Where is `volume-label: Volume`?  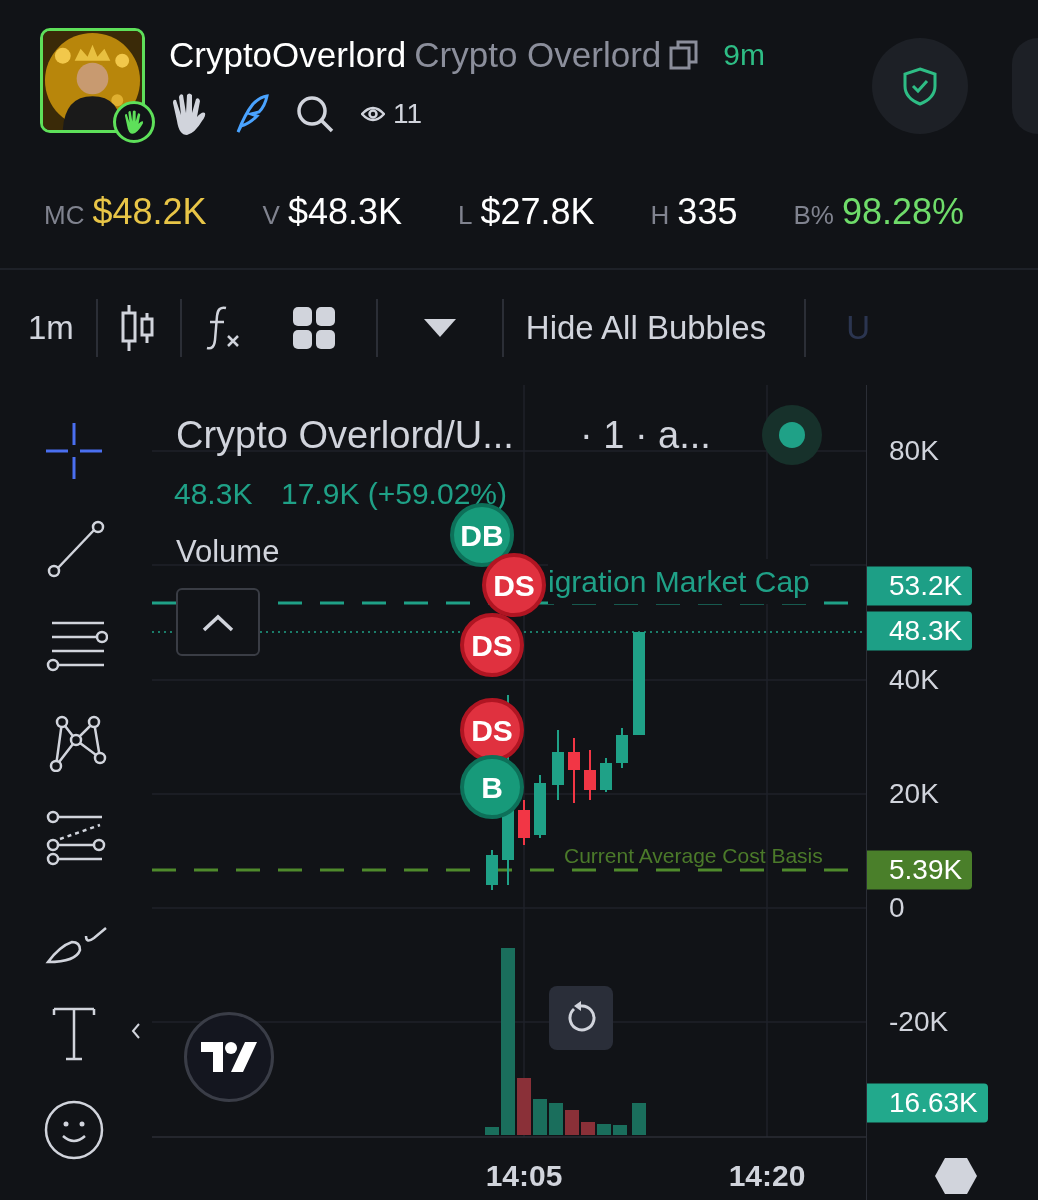
volume-label: Volume is located at coordinates (228, 552).